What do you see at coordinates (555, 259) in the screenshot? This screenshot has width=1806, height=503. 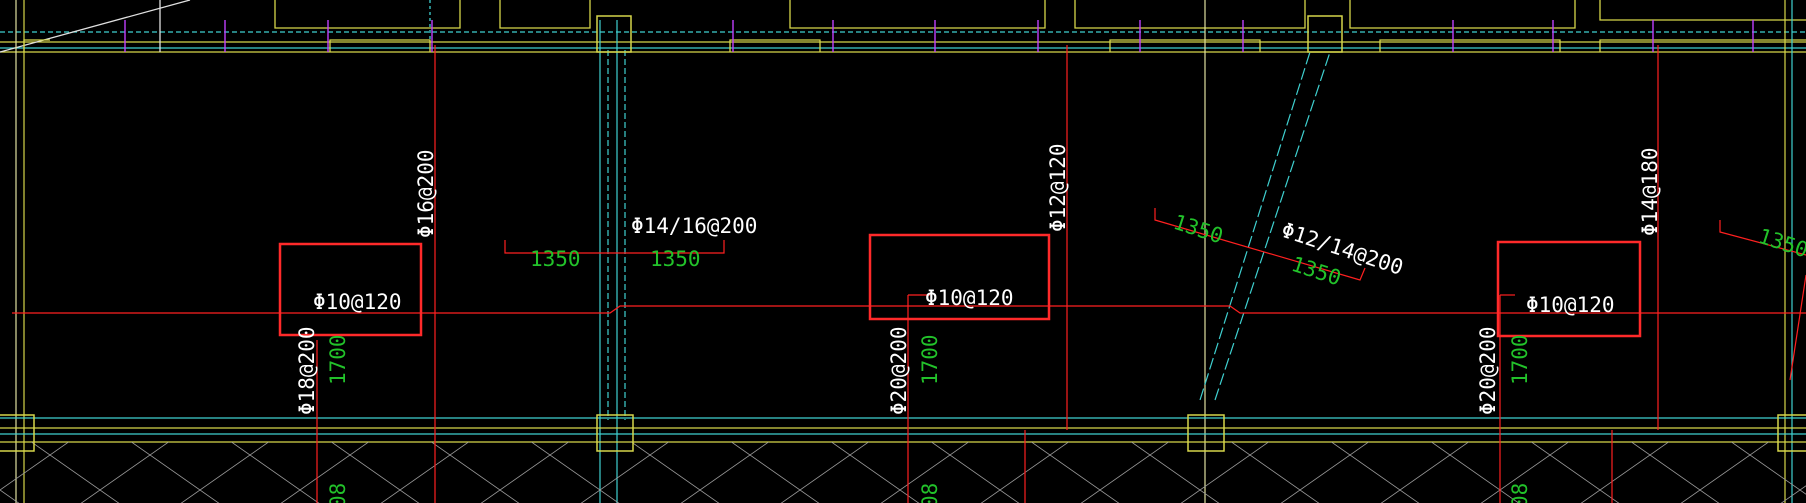 I see `length-label-2: 1350` at bounding box center [555, 259].